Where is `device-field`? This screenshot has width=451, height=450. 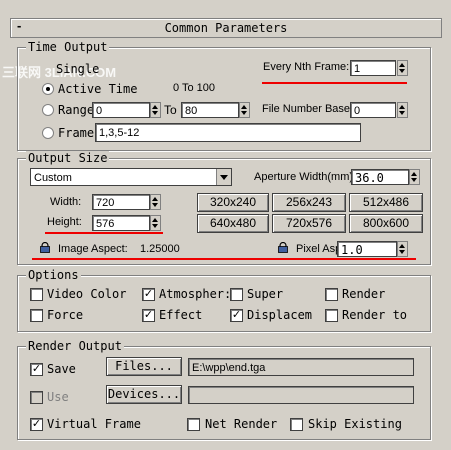
device-field is located at coordinates (301, 395).